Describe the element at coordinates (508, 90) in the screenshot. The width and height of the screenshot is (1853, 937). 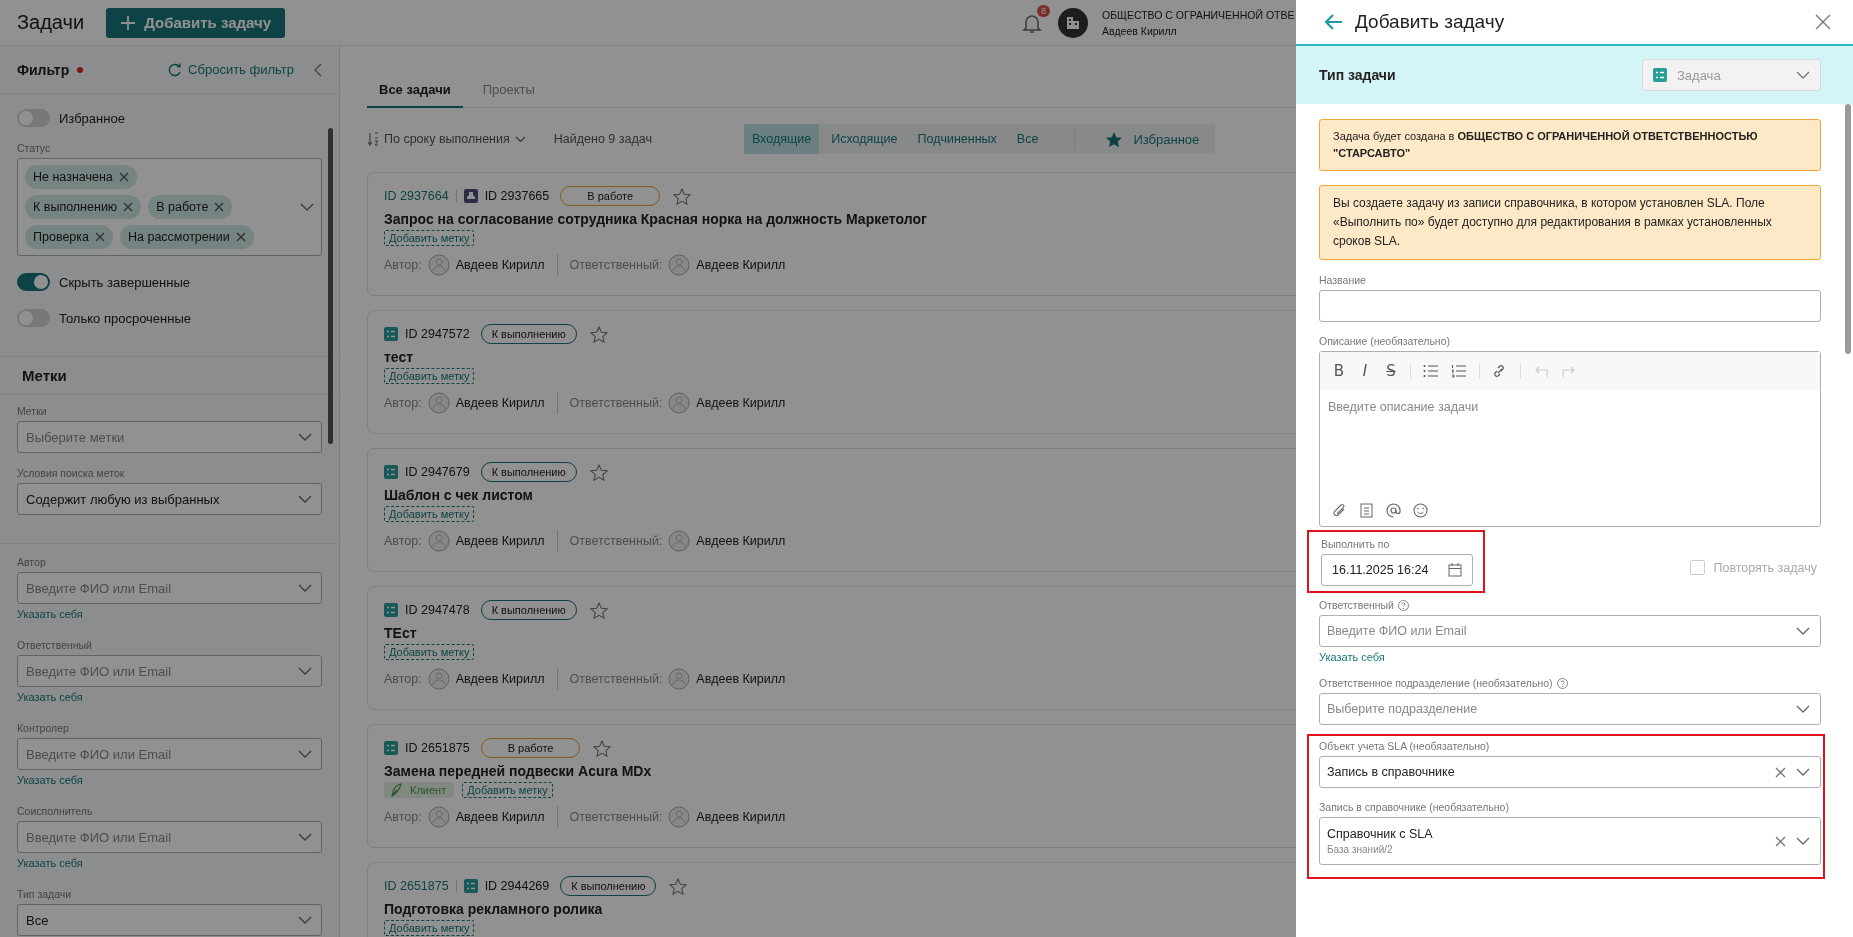
I see `tab: Проекты` at that location.